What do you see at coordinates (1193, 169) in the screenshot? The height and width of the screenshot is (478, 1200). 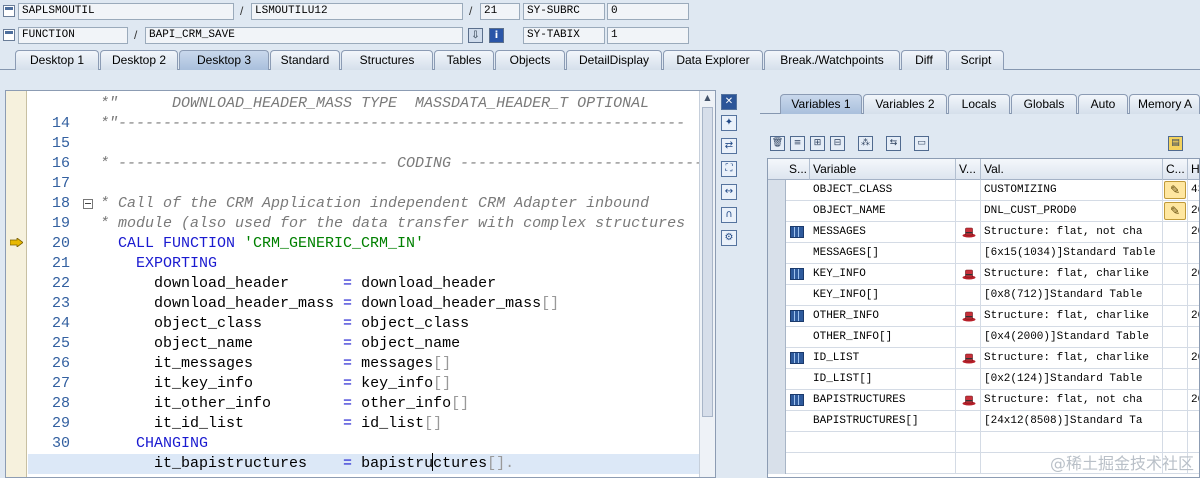 I see `col-header-h: H` at bounding box center [1193, 169].